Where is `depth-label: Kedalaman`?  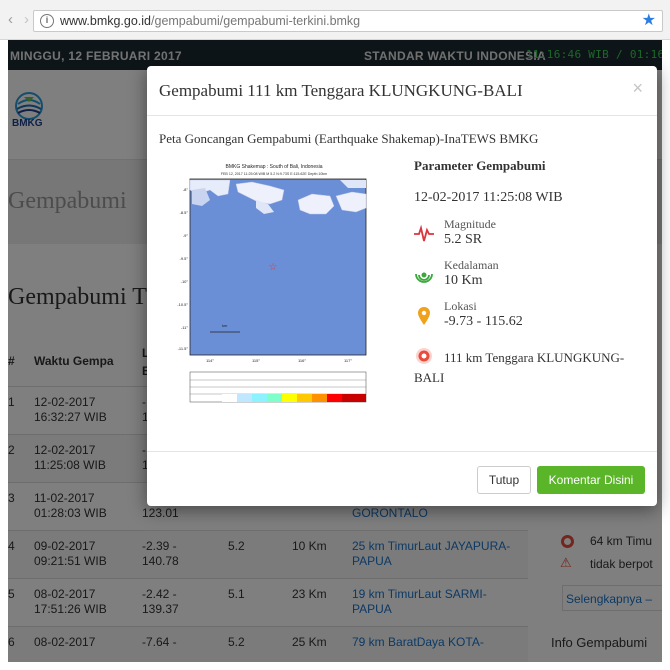
depth-label: Kedalaman is located at coordinates (471, 265).